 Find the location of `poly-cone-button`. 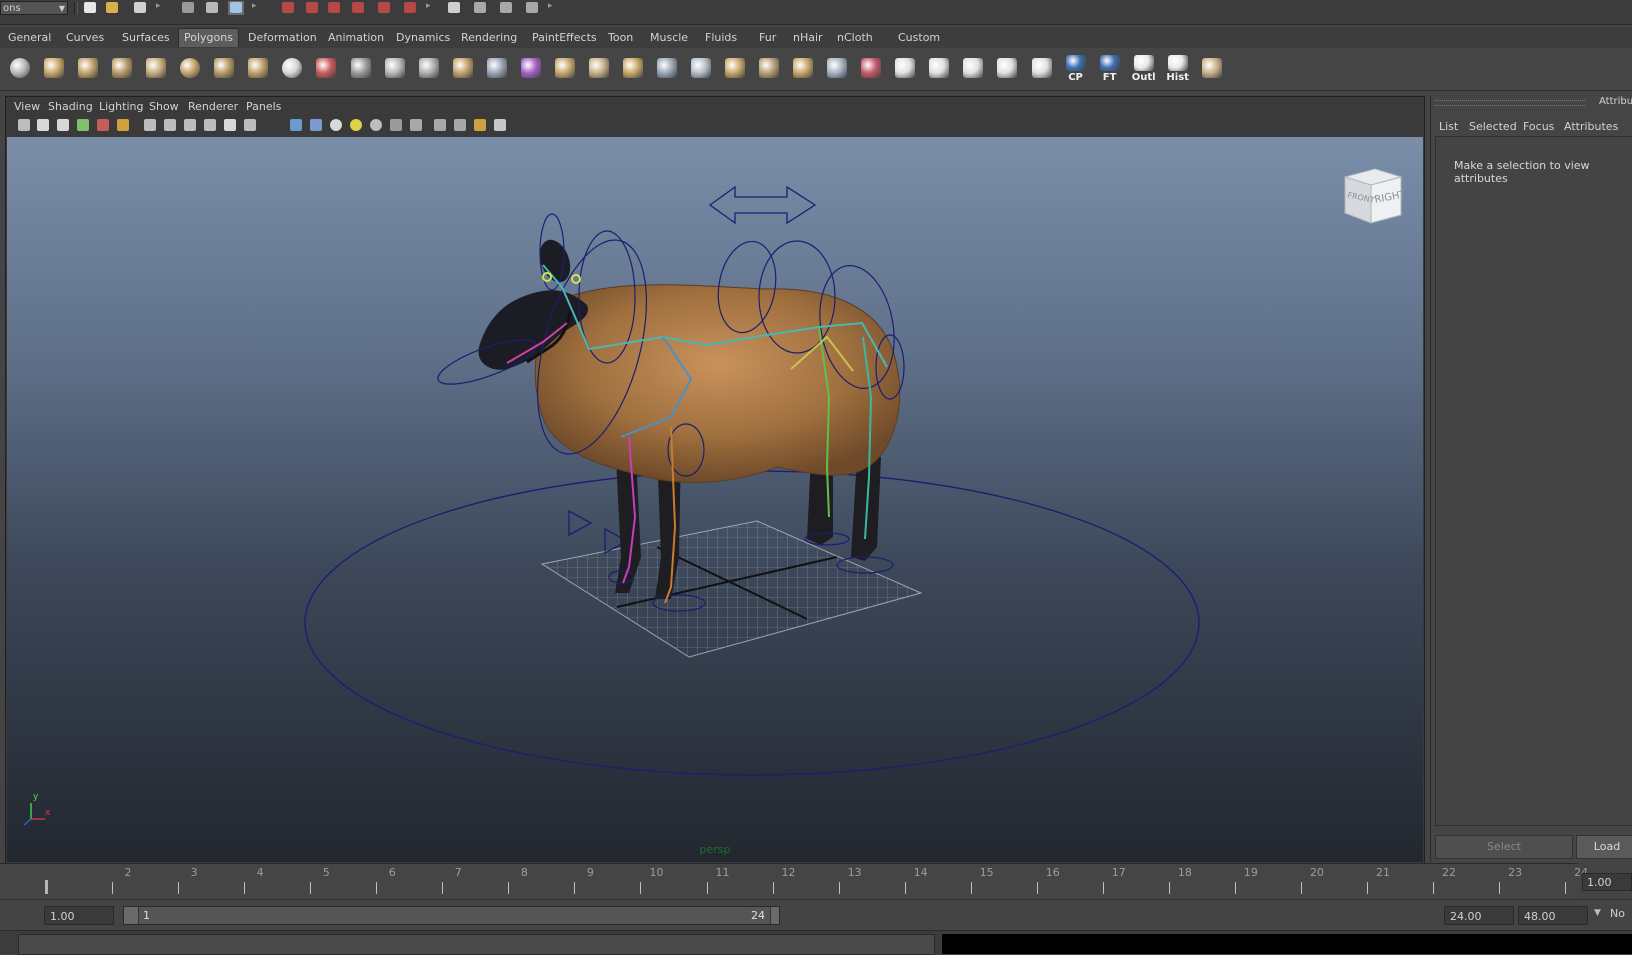

poly-cone-button is located at coordinates (122, 68).